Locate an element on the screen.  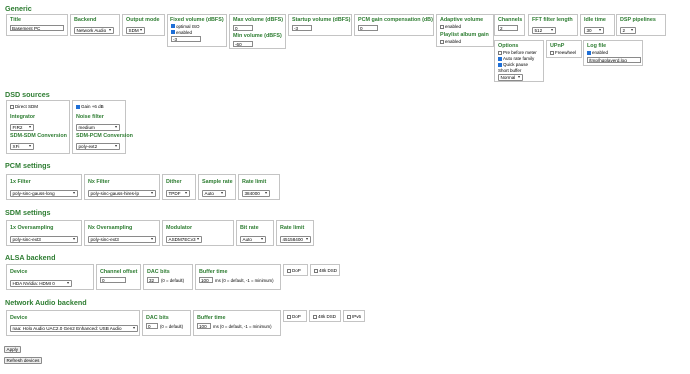
idle-time-panel: Idle time 30 ▼ is located at coordinates (597, 25).